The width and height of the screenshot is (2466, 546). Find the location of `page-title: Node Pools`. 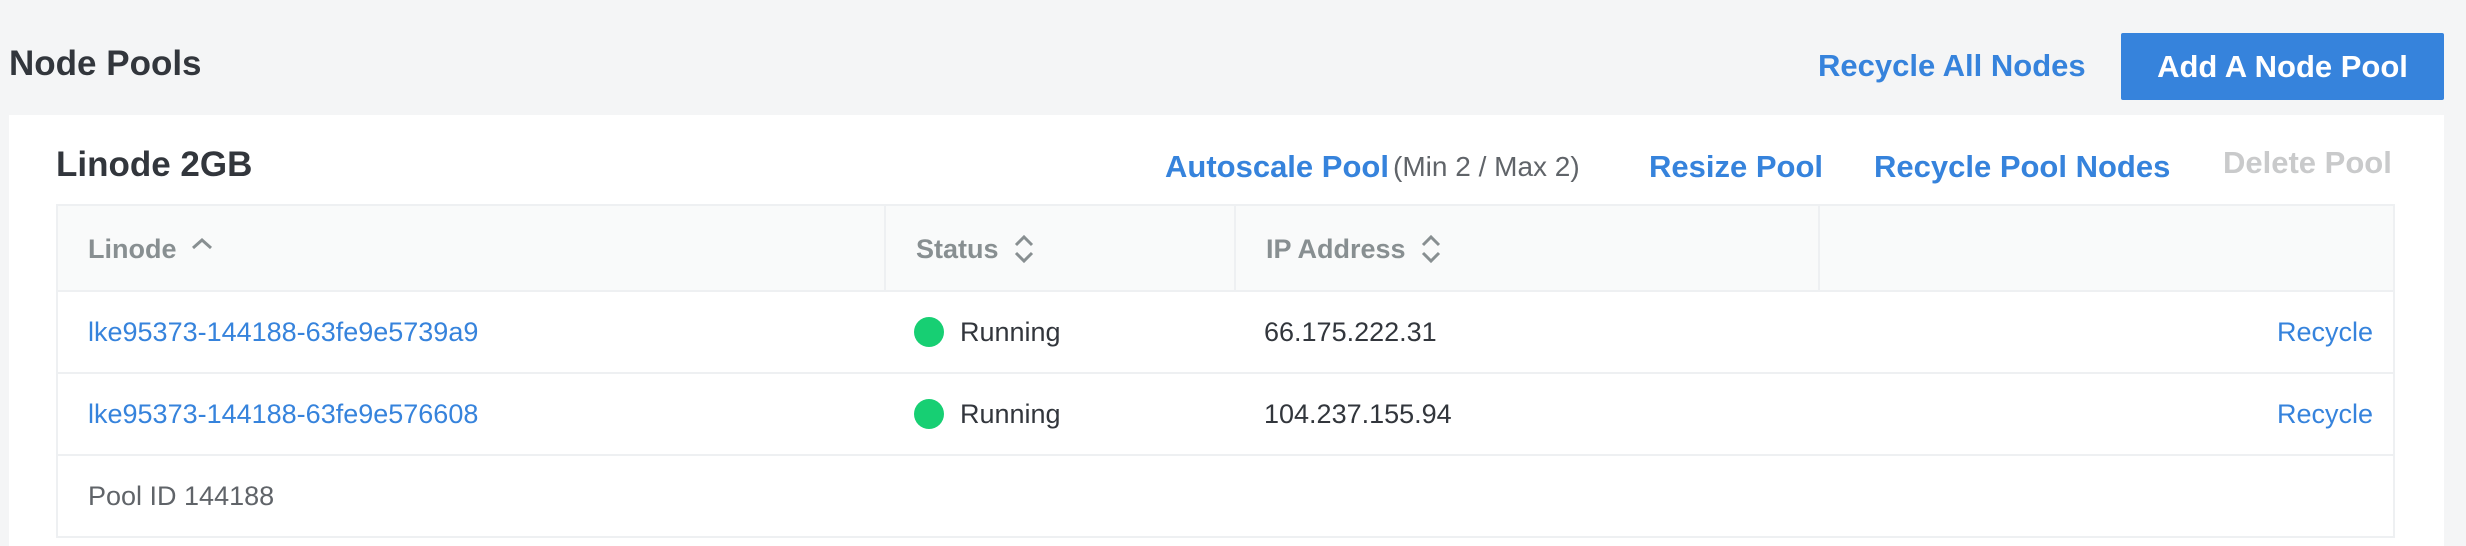

page-title: Node Pools is located at coordinates (105, 63).